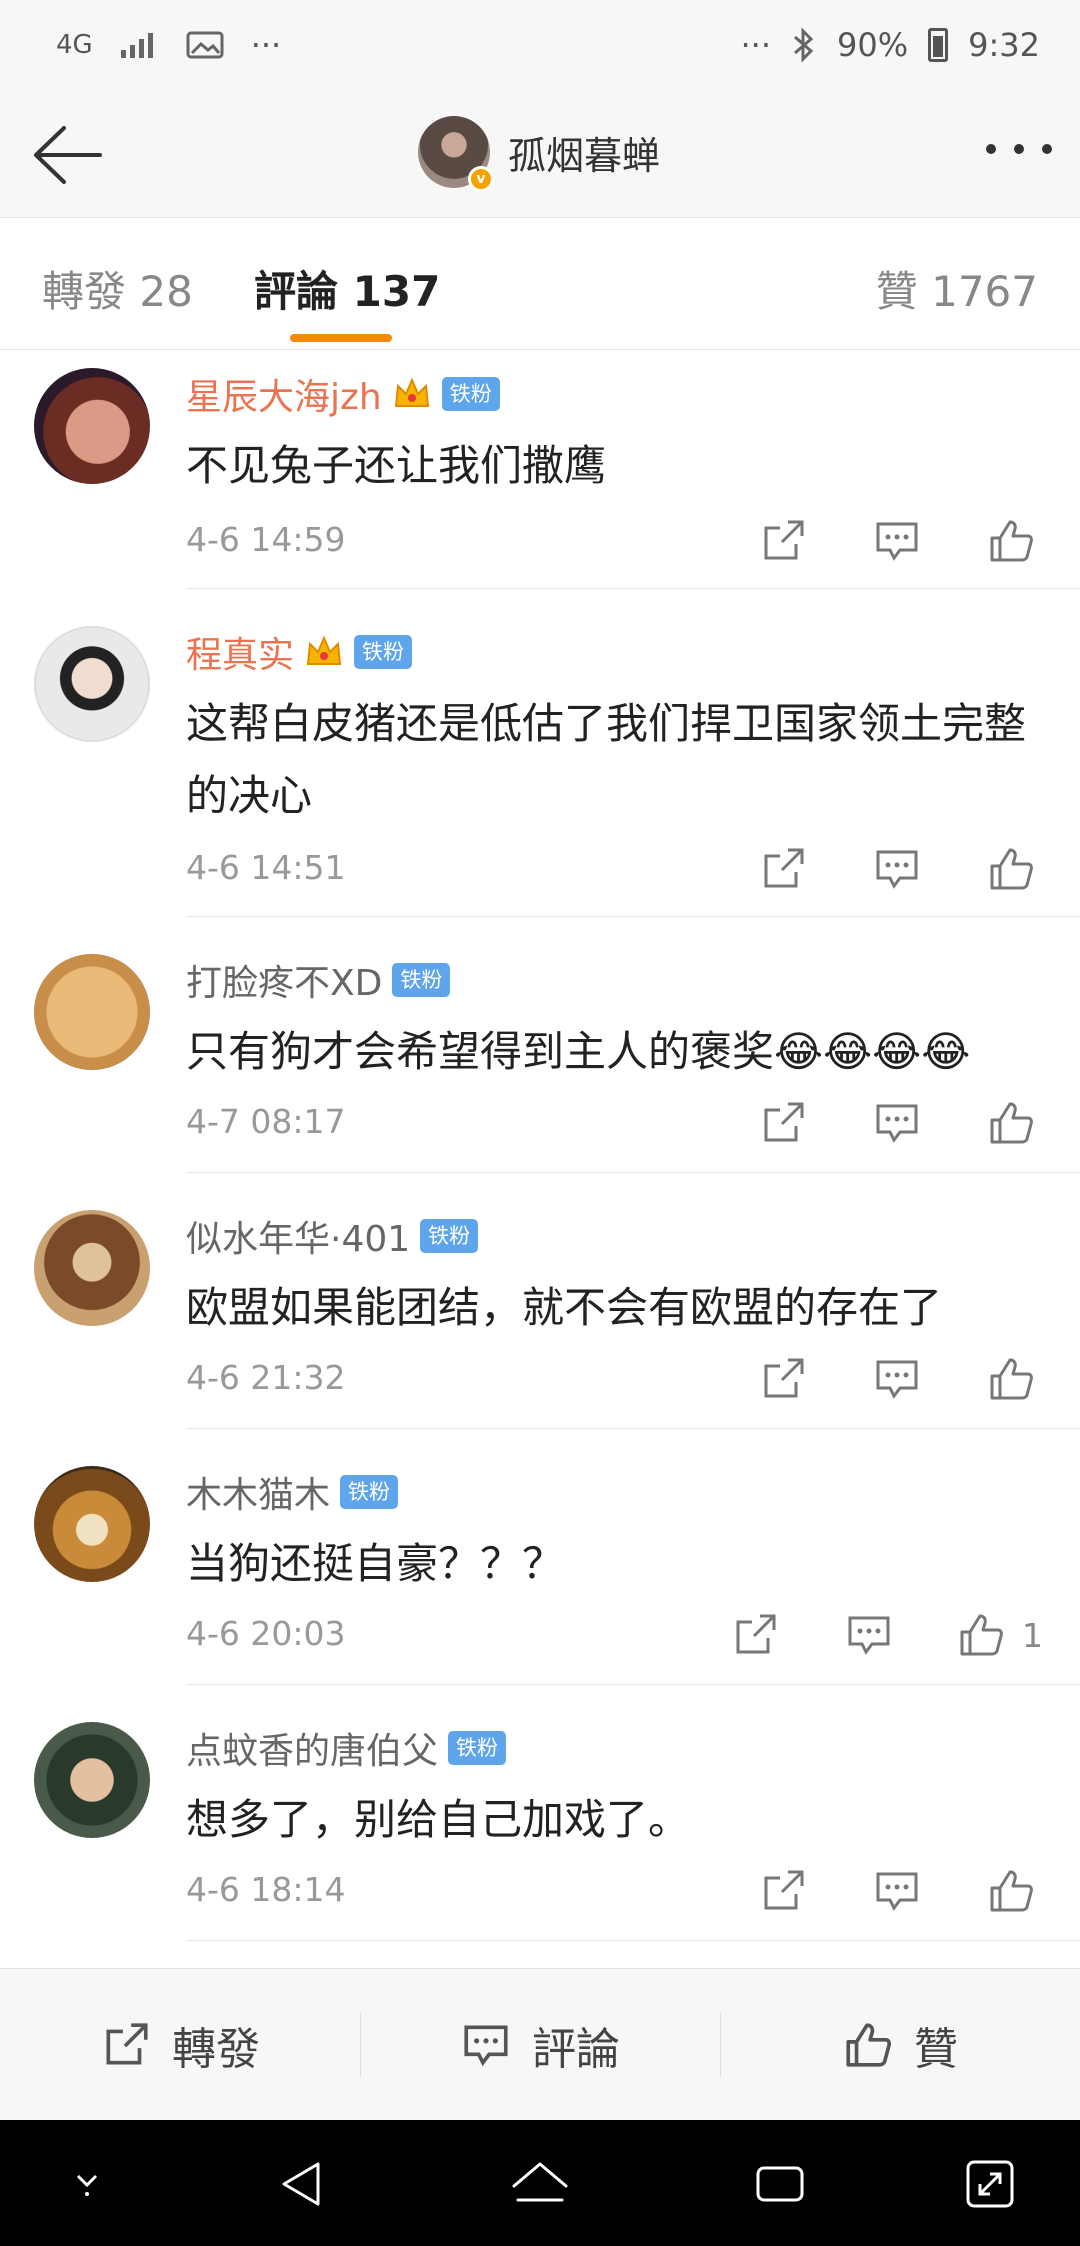 The image size is (1080, 2246). What do you see at coordinates (938, 45) in the screenshot?
I see `battery-icon` at bounding box center [938, 45].